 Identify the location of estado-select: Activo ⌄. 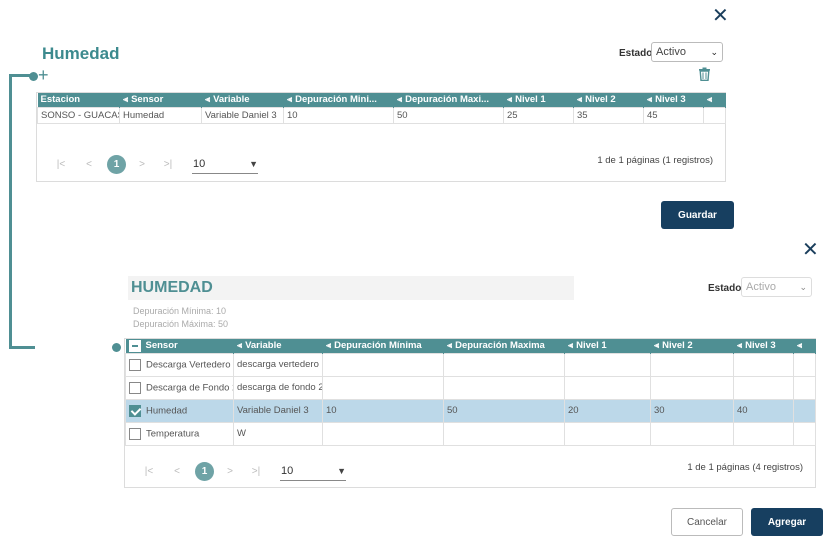
(687, 52).